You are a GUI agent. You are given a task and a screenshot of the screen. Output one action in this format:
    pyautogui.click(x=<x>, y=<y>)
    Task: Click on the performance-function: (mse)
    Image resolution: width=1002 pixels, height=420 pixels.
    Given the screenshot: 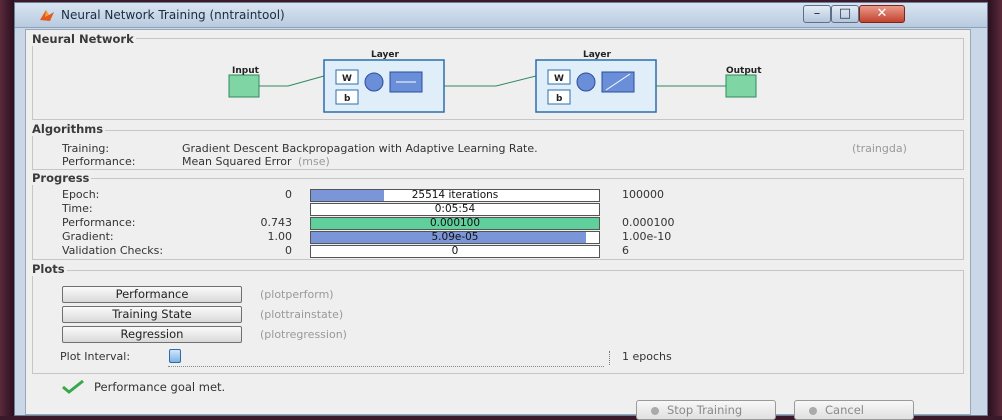 What is the action you would take?
    pyautogui.click(x=314, y=161)
    